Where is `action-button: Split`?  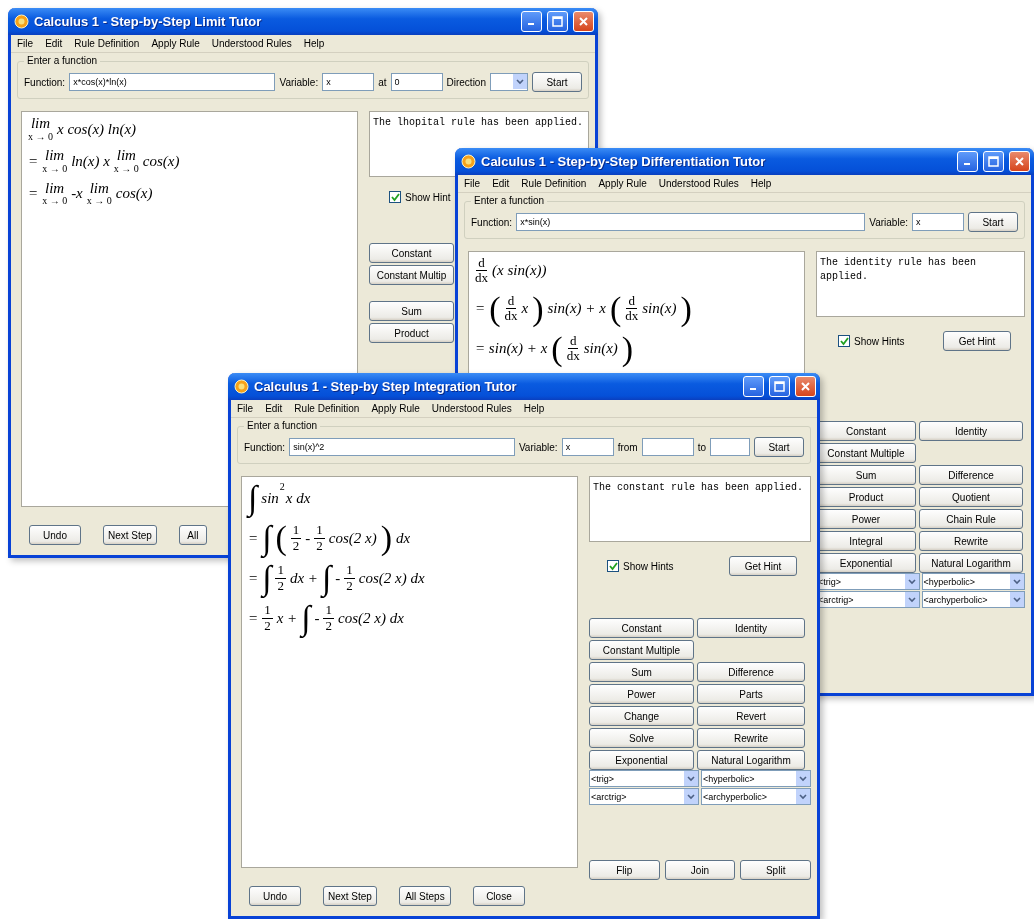
action-button: Split is located at coordinates (775, 870).